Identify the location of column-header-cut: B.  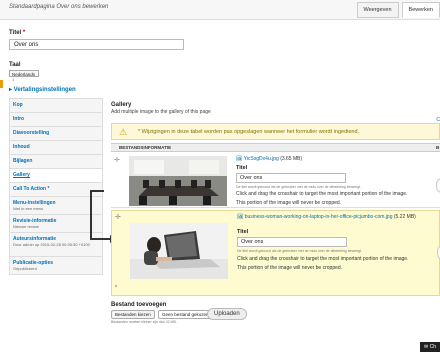
(438, 147).